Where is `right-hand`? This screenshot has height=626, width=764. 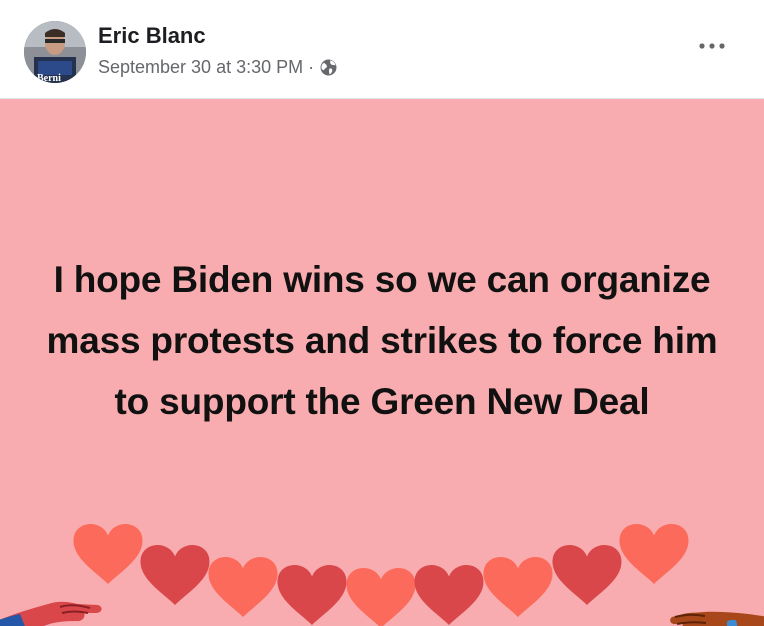
right-hand is located at coordinates (717, 618).